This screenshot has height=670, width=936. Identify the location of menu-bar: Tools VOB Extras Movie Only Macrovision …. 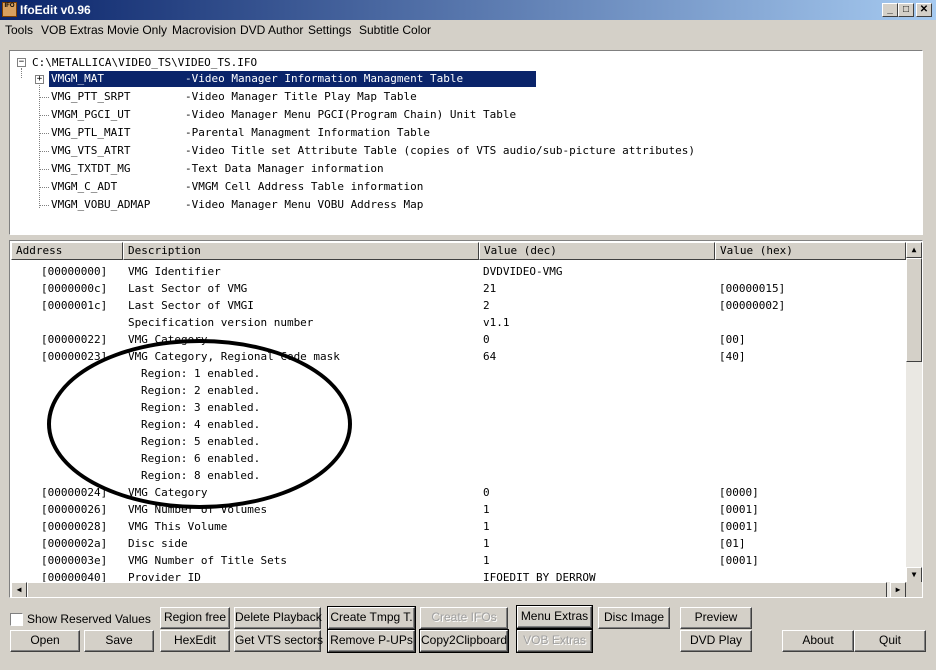
(468, 30).